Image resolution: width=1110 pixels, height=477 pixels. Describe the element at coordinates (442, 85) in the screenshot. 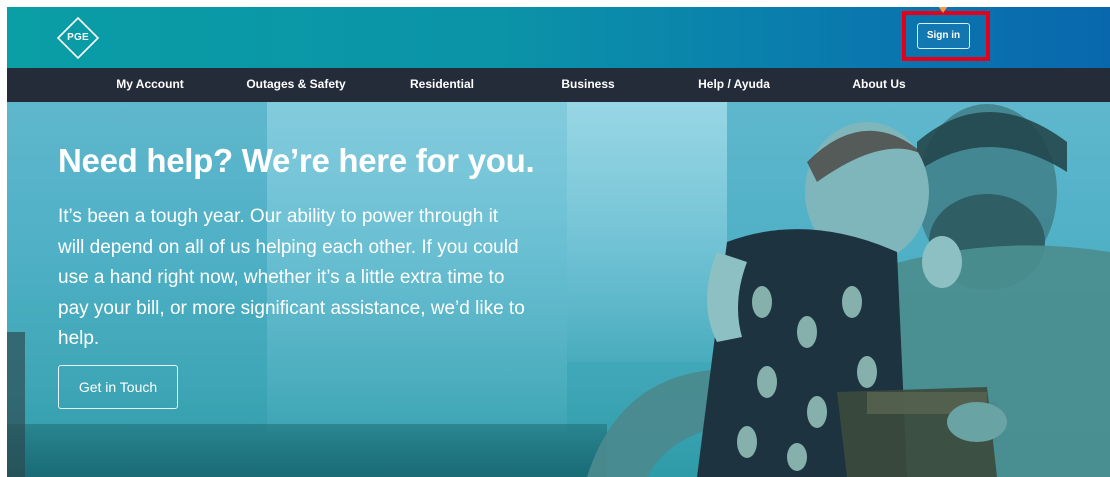

I see `nav-item-residential: Residential` at that location.